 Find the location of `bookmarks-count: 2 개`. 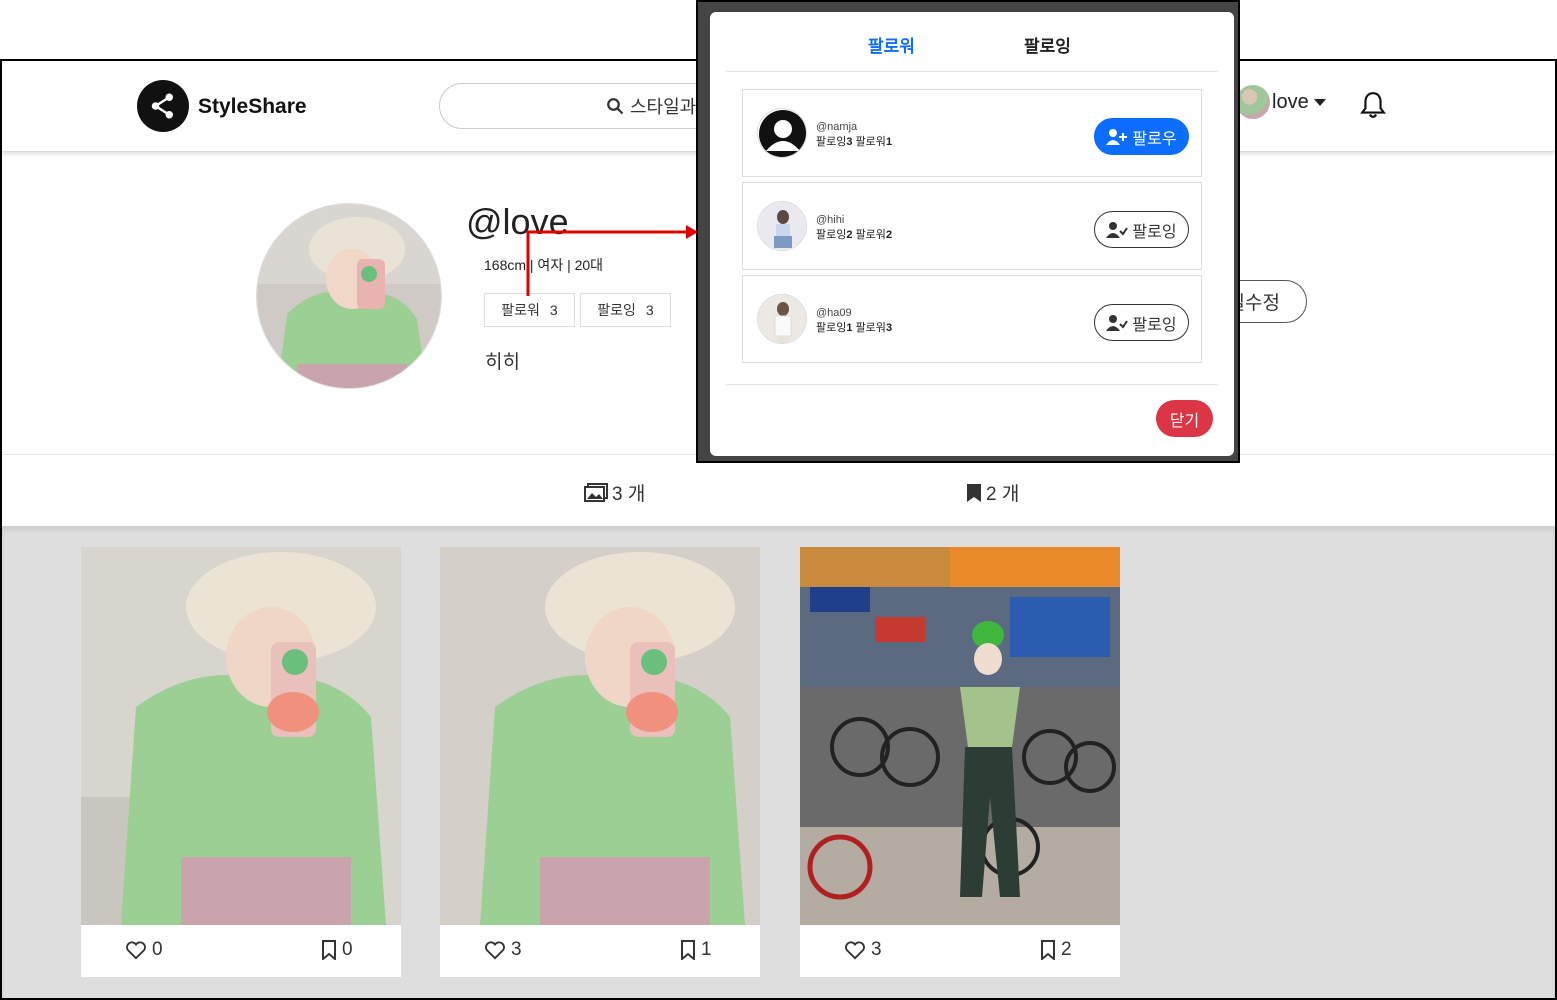

bookmarks-count: 2 개 is located at coordinates (1003, 494).